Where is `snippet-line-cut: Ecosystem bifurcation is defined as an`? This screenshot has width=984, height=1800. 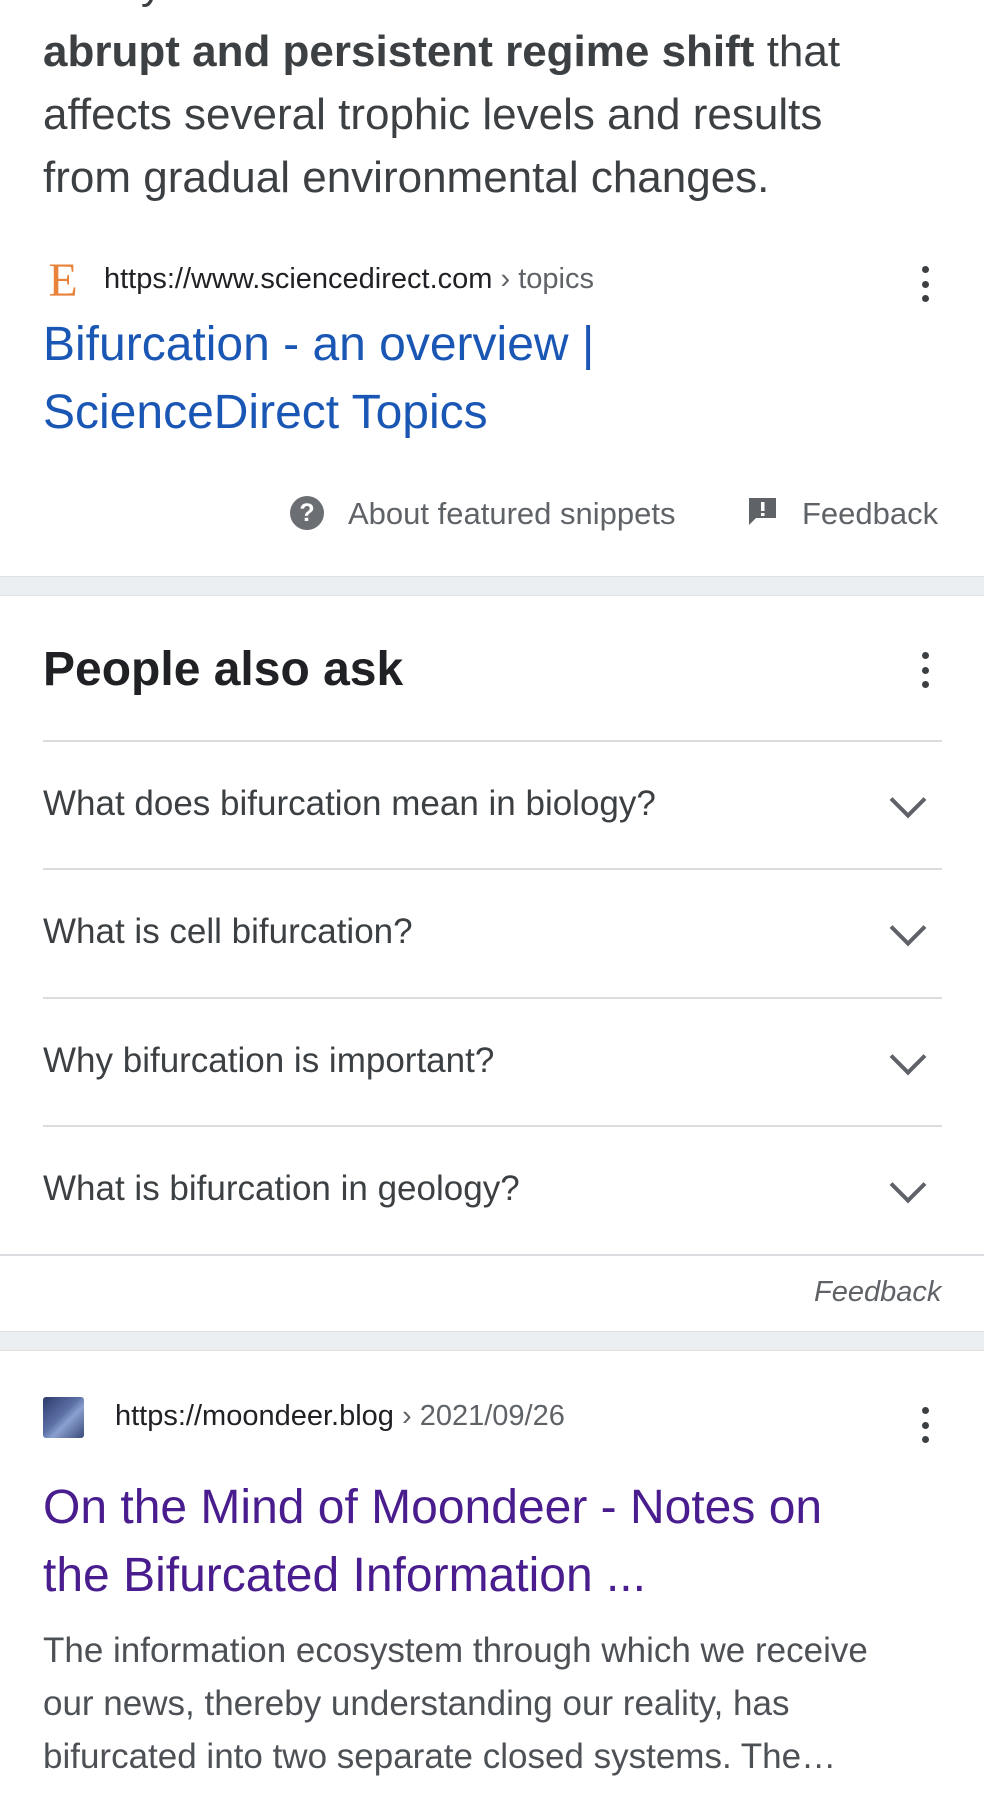 snippet-line-cut: Ecosystem bifurcation is defined as an is located at coordinates (493, 6).